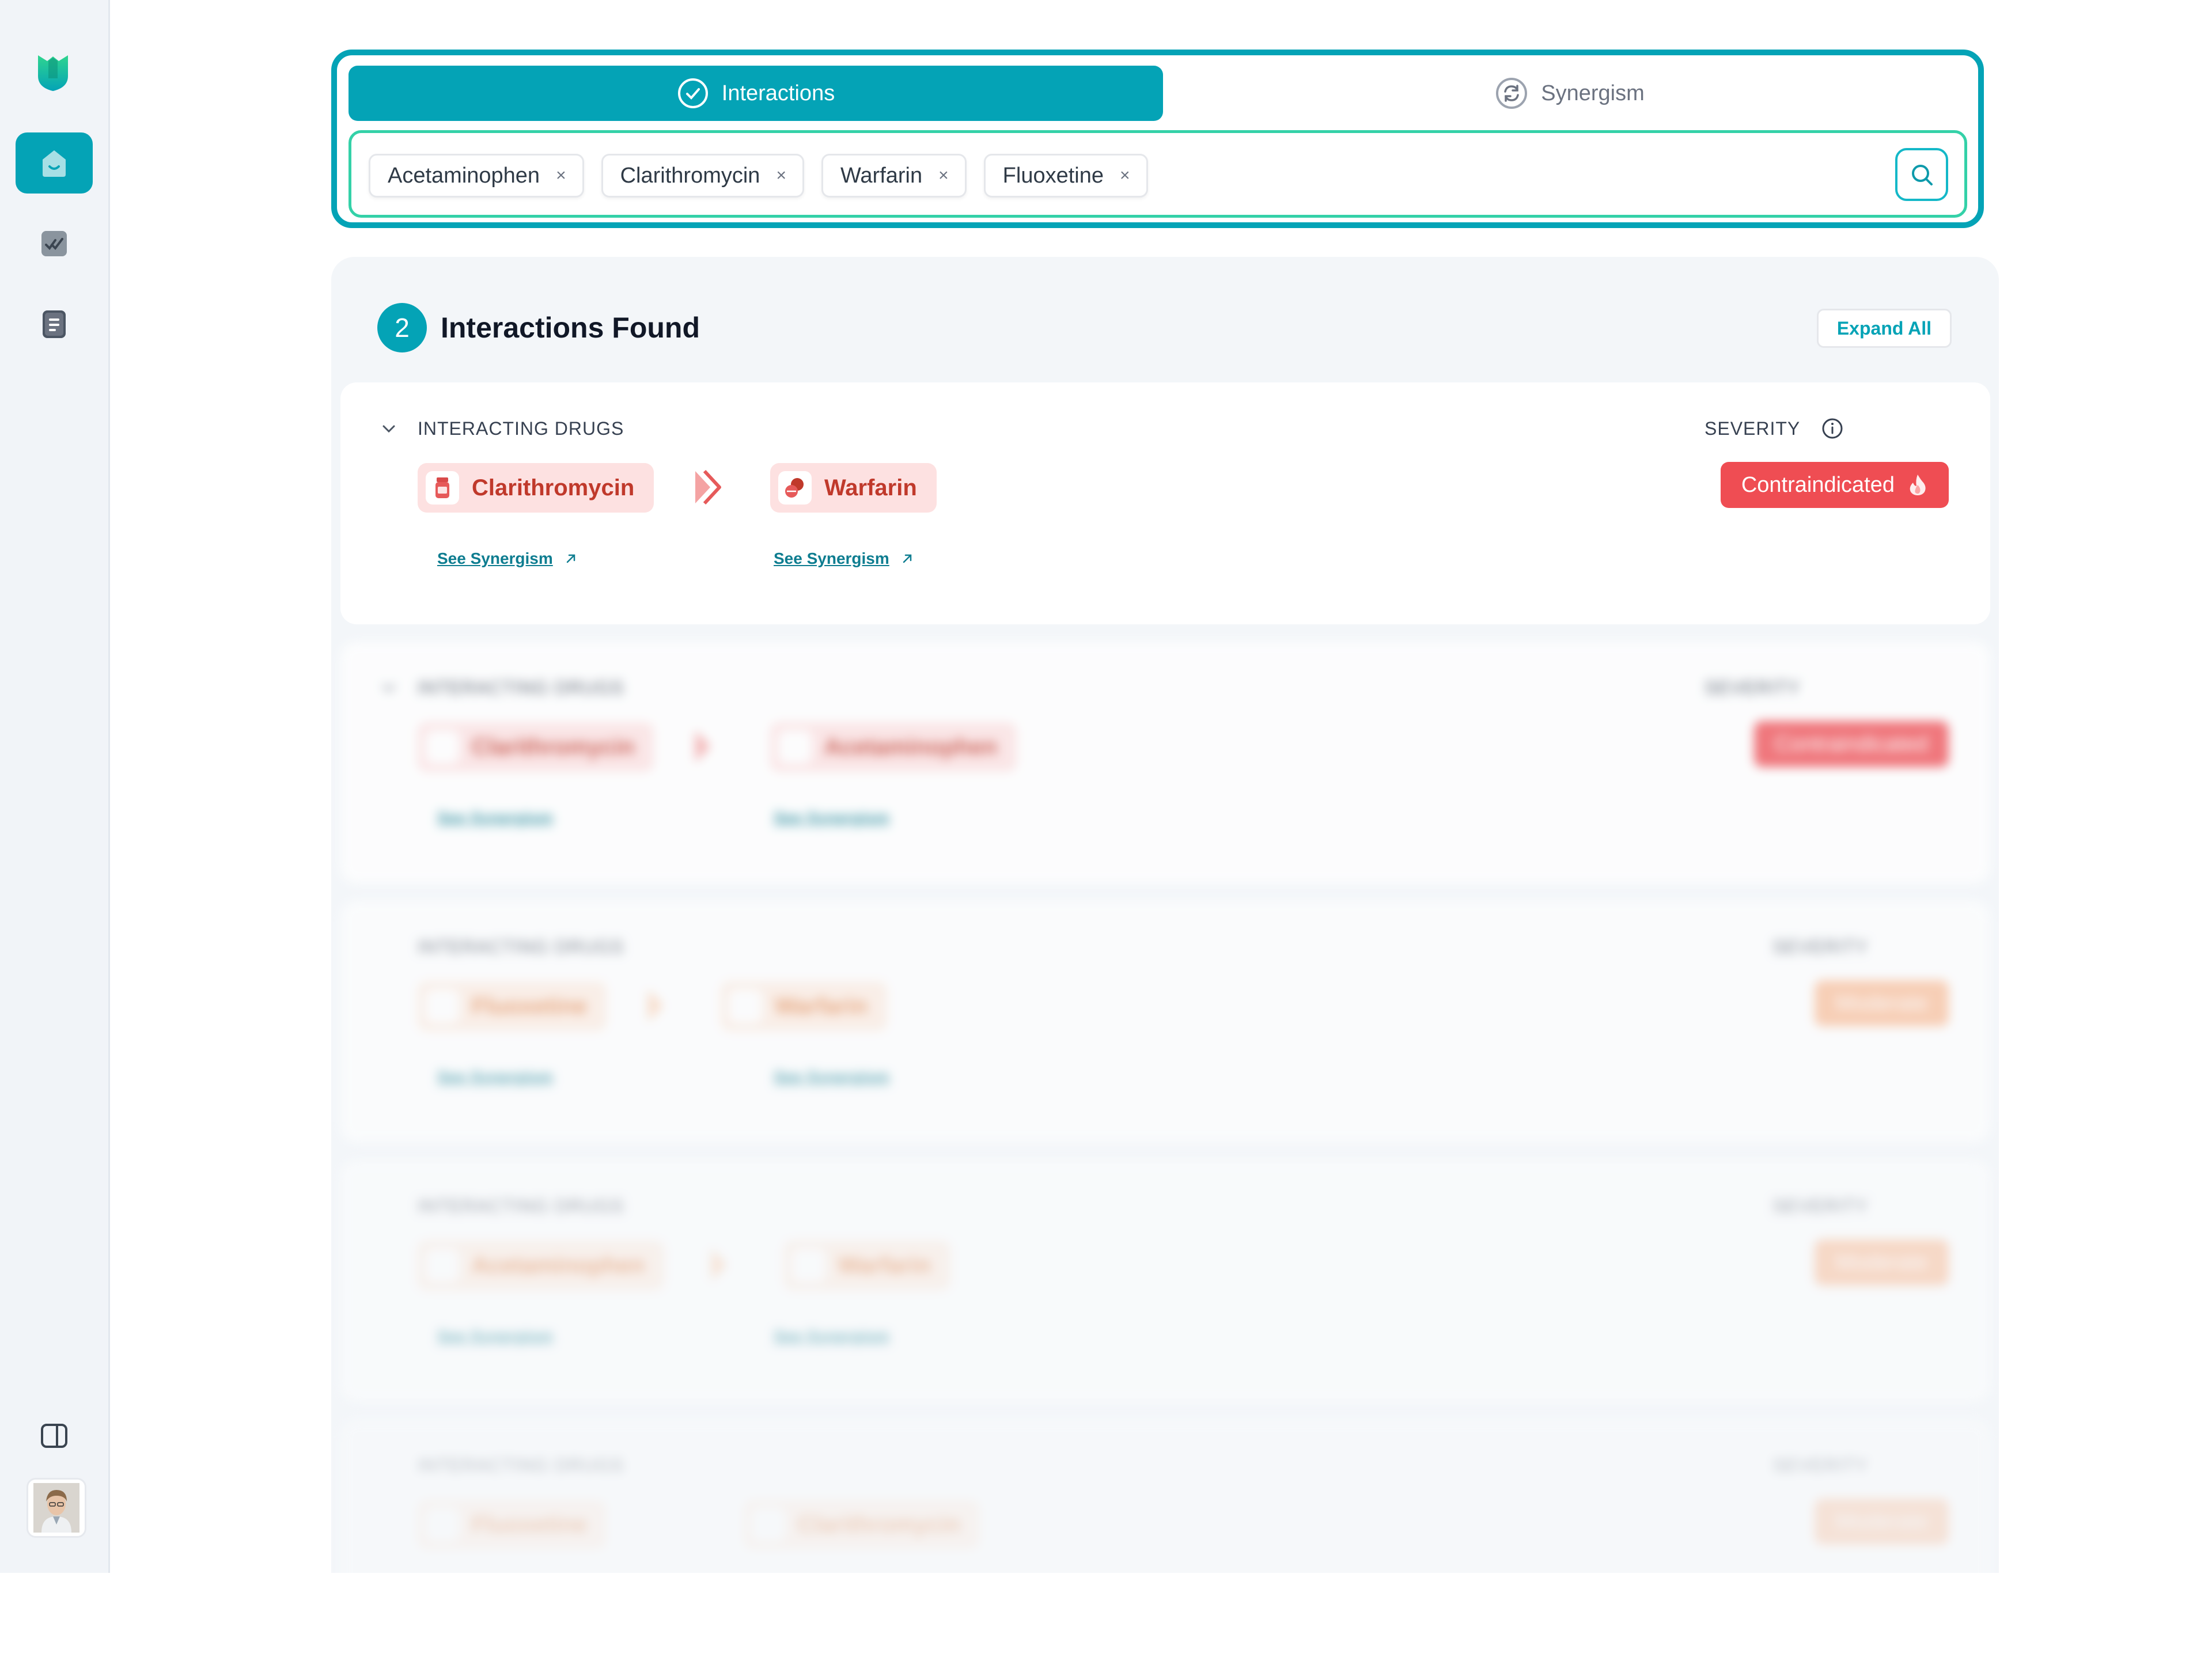  I want to click on tab-interactions: Interactions, so click(756, 93).